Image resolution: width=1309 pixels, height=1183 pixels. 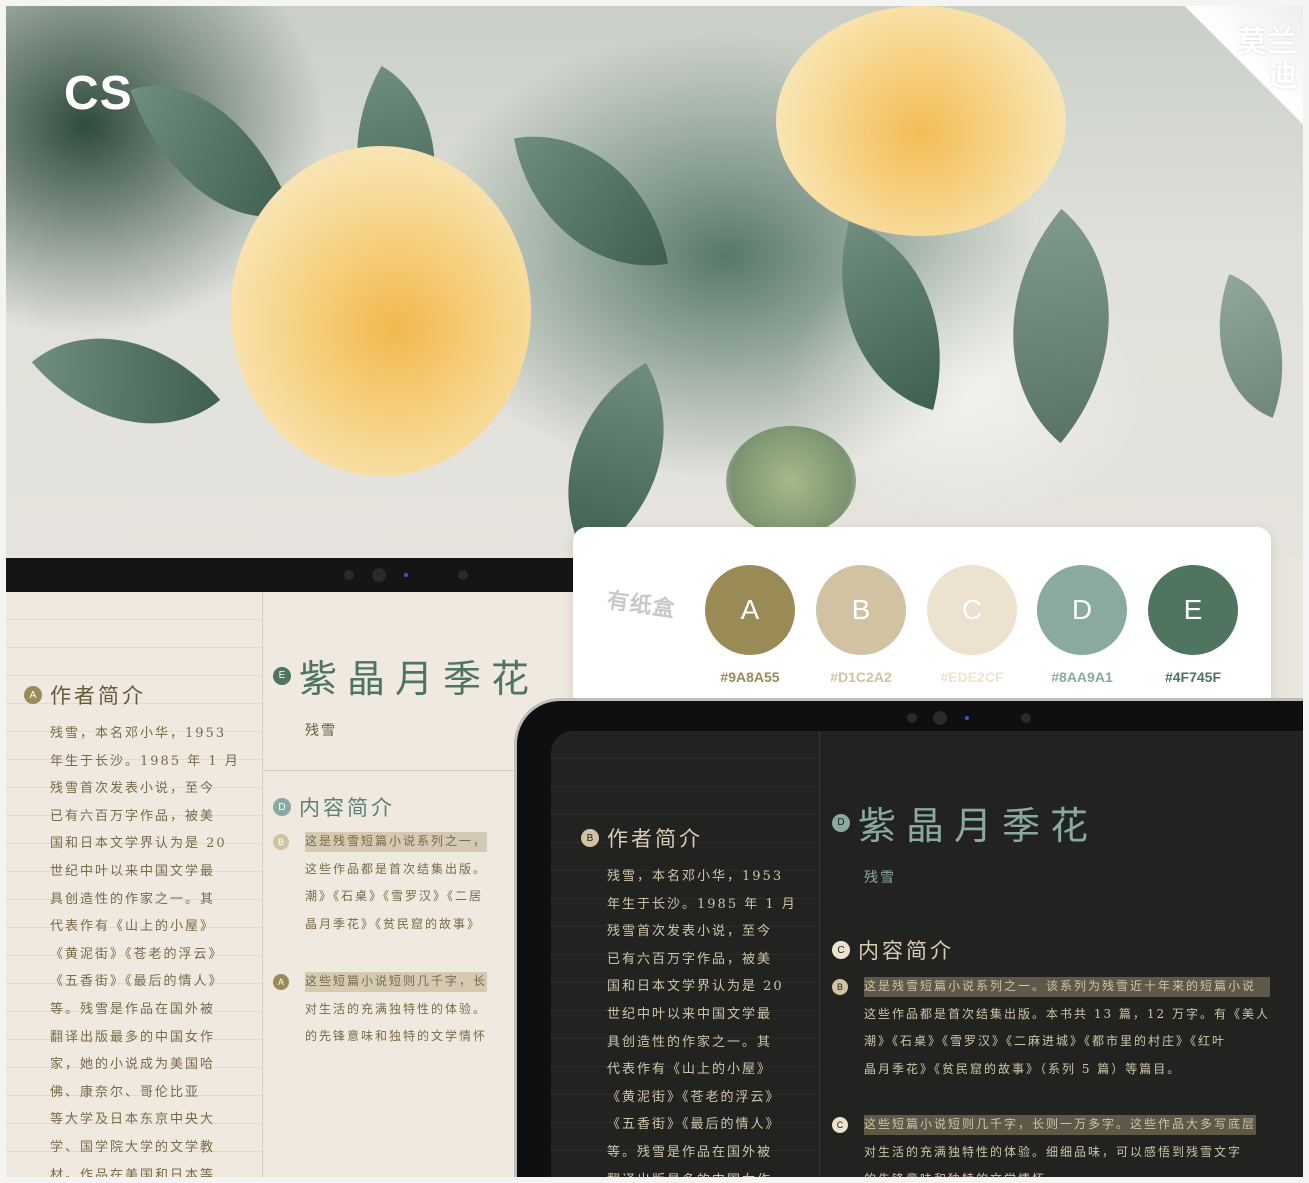 What do you see at coordinates (133, 1172) in the screenshot?
I see `bio-line: 材。作品在美国和日本等` at bounding box center [133, 1172].